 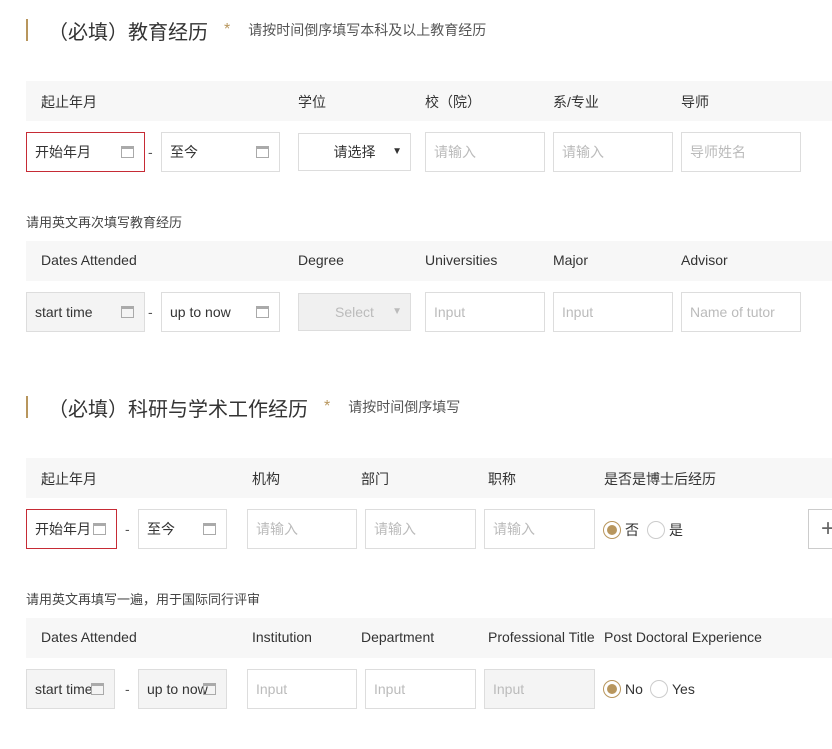 I want to click on res-title-placeholder: 请输入, so click(x=514, y=529).